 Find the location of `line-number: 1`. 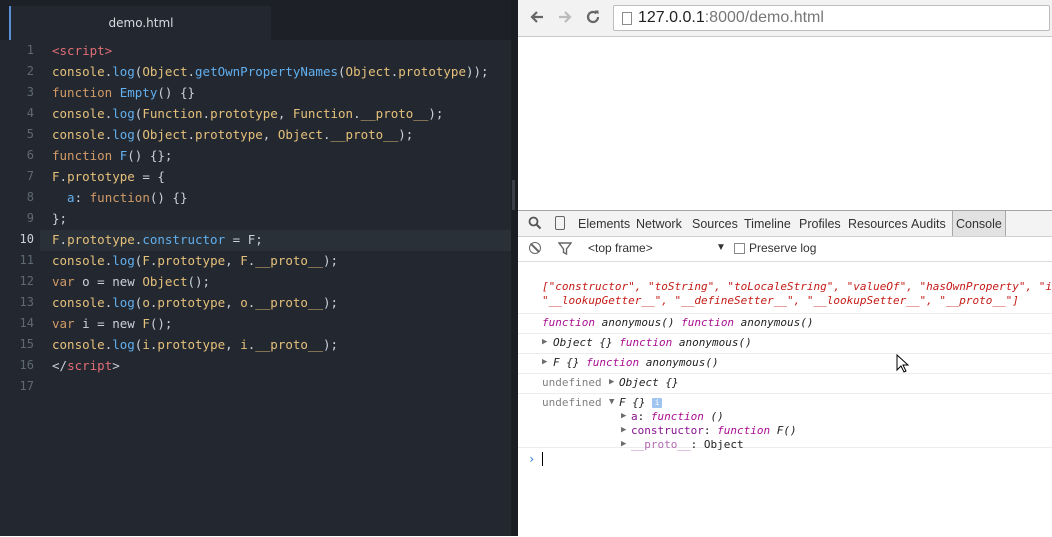

line-number: 1 is located at coordinates (30, 50).